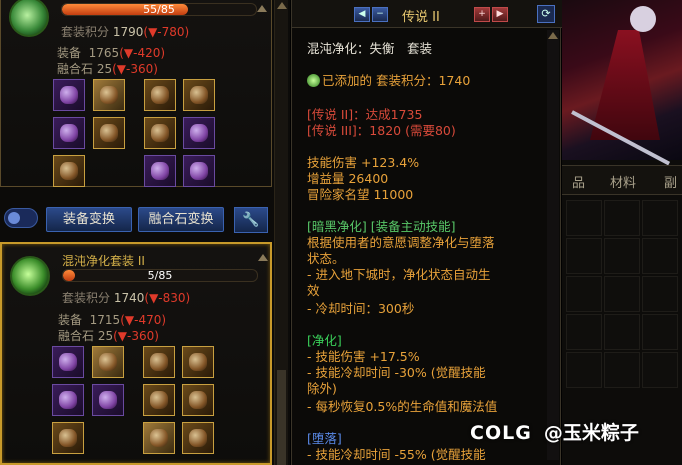 Image resolution: width=682 pixels, height=465 pixels. I want to click on set-score: 套装积分 1740(▼-830), so click(126, 298).